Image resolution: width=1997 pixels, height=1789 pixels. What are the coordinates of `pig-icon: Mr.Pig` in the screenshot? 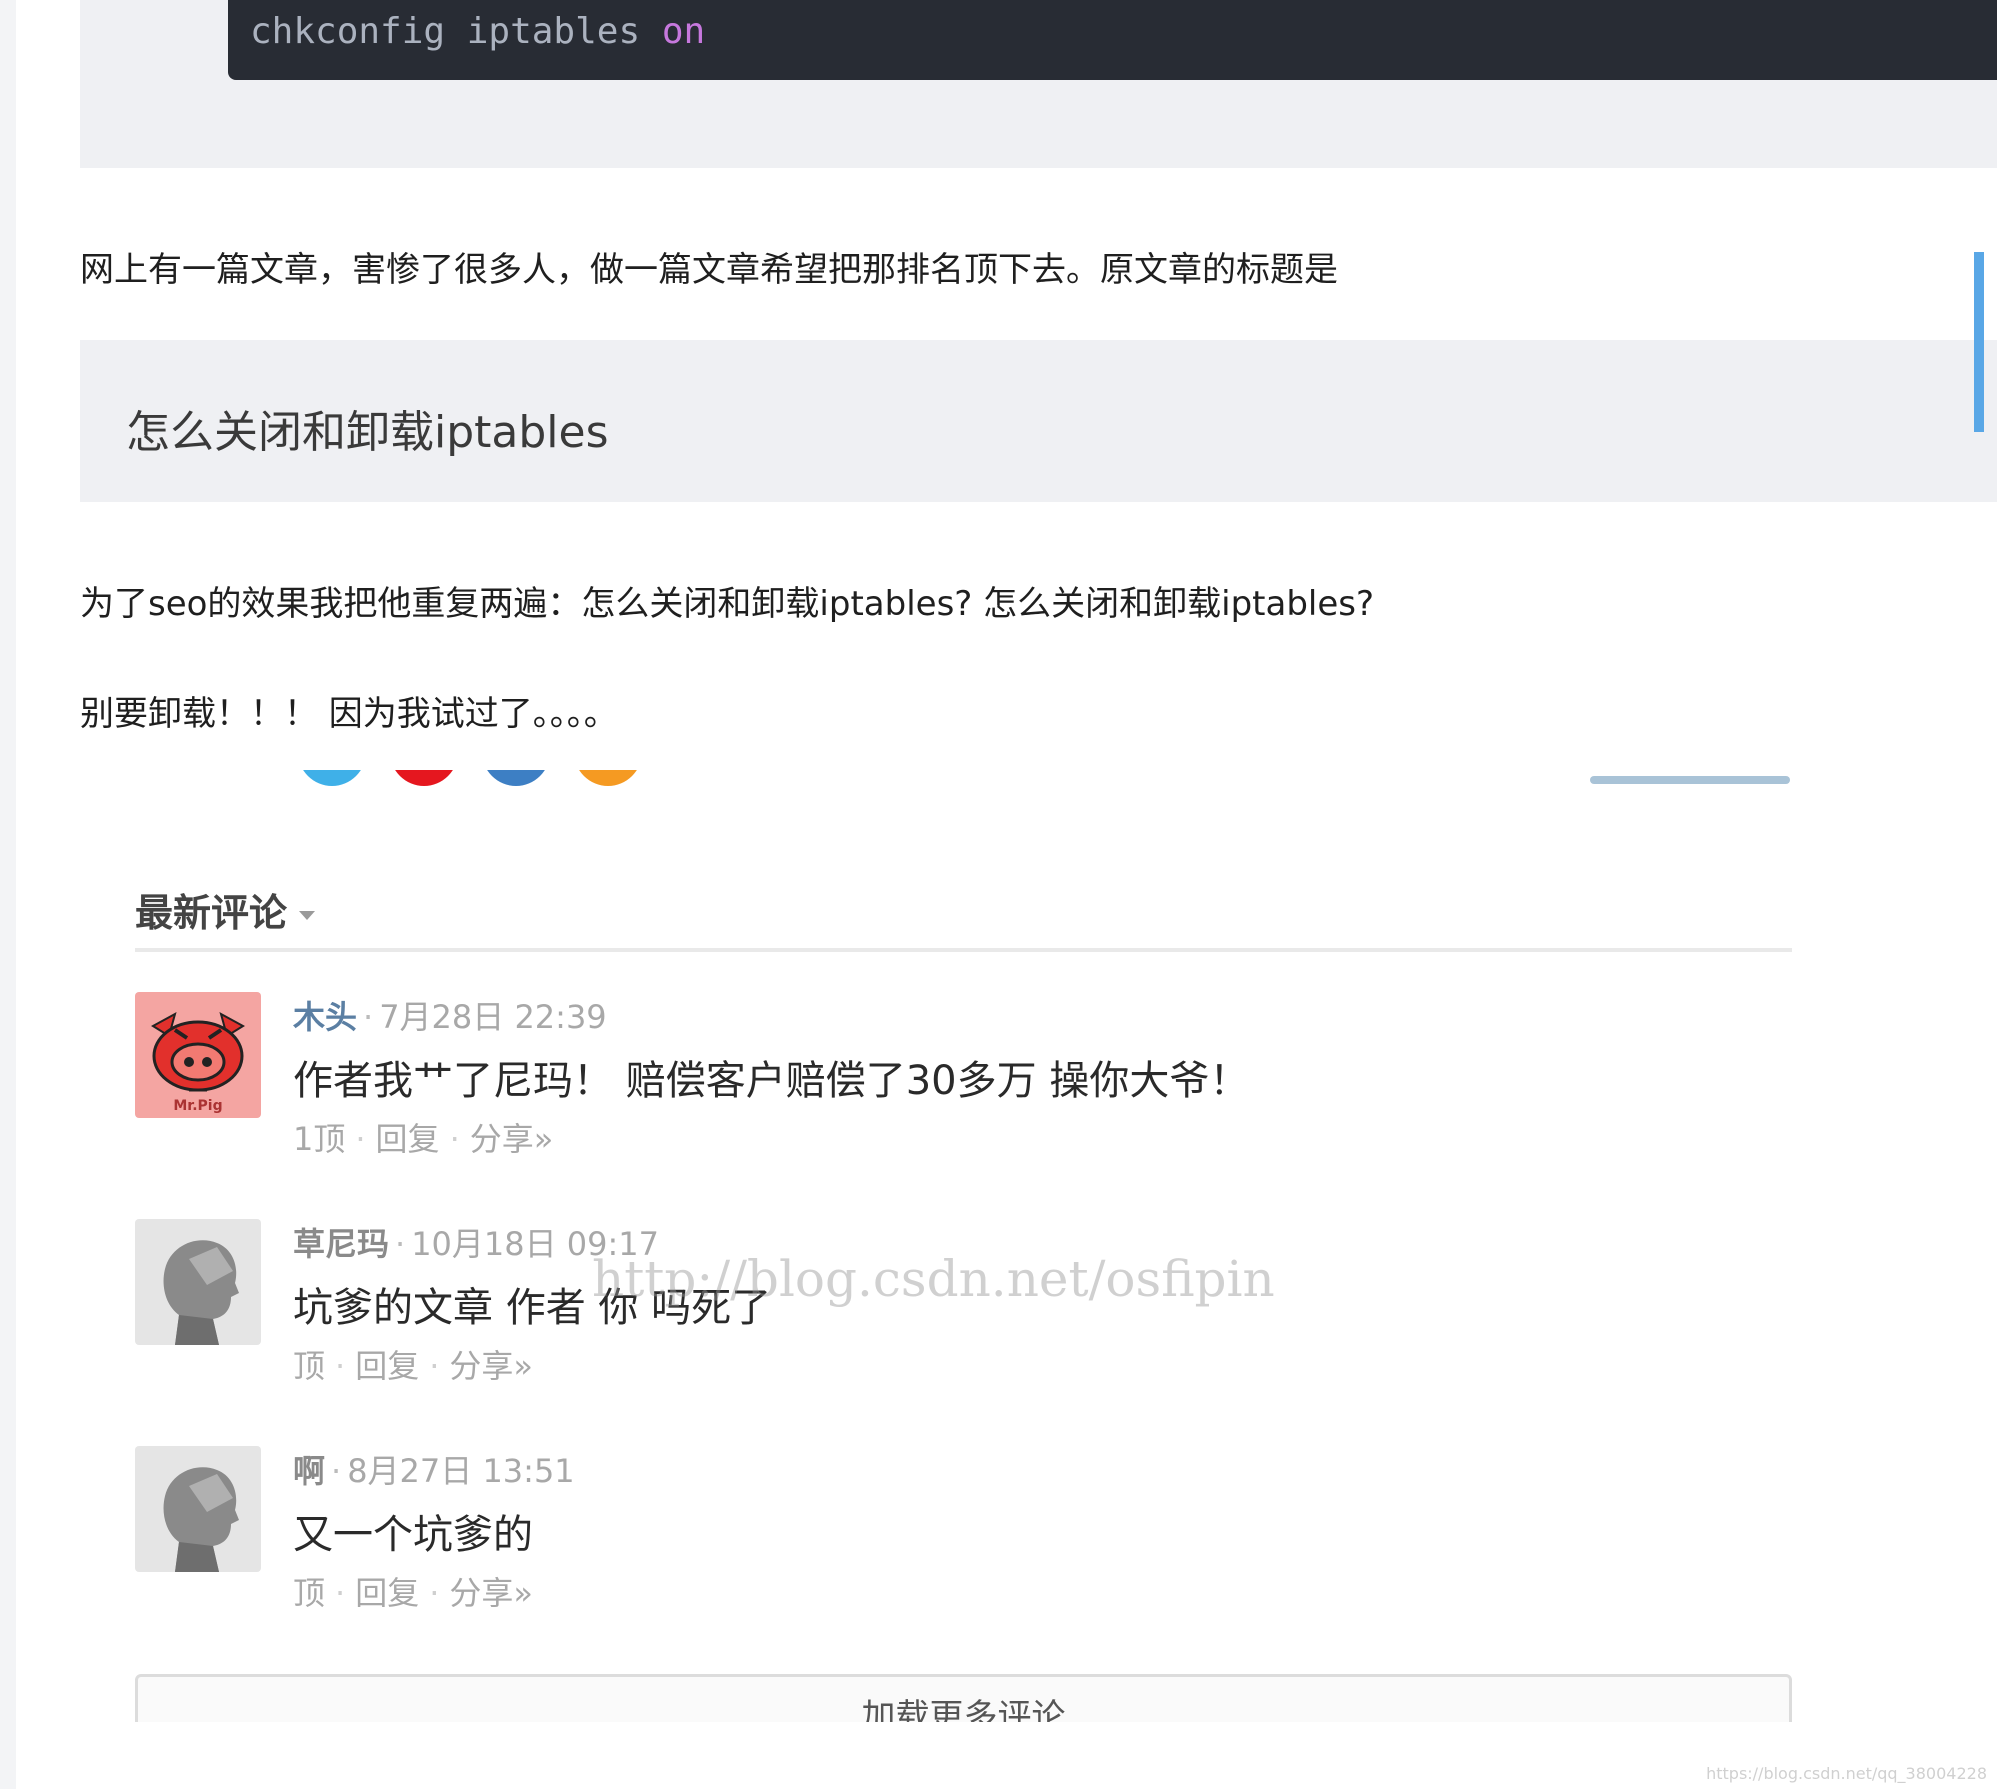 It's located at (198, 1062).